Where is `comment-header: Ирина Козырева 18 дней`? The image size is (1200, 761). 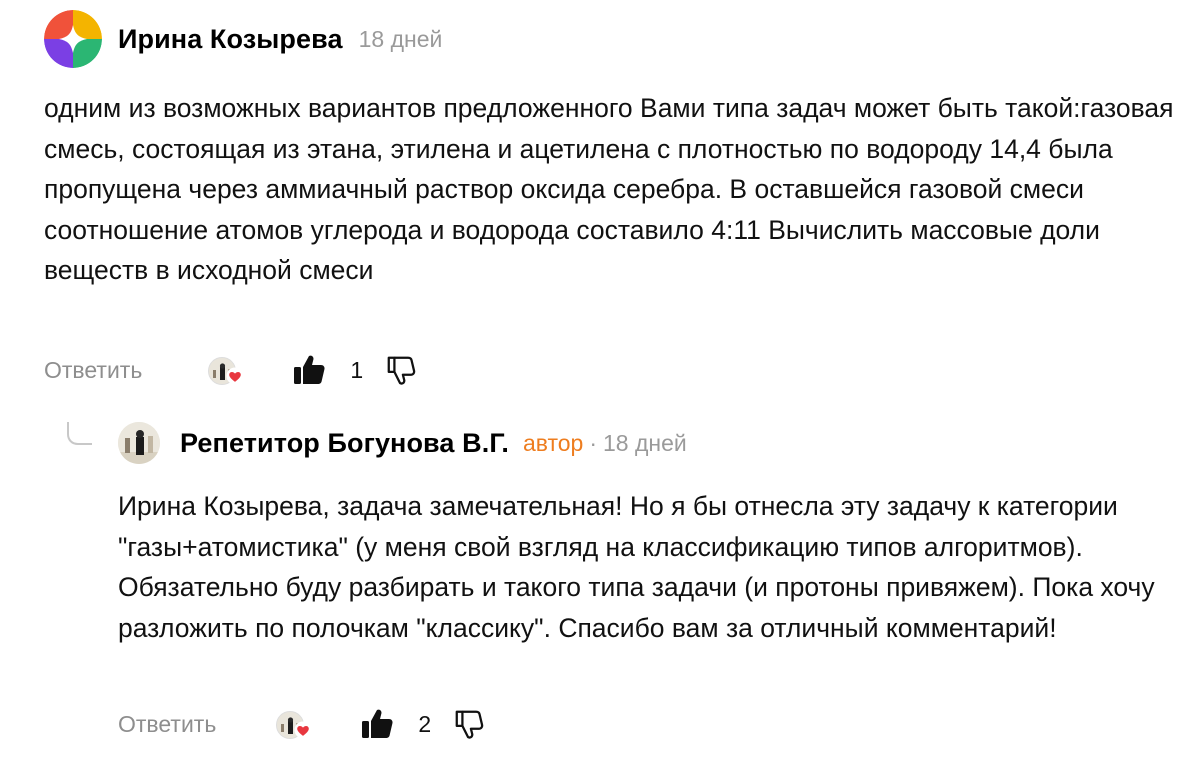 comment-header: Ирина Козырева 18 дней is located at coordinates (609, 39).